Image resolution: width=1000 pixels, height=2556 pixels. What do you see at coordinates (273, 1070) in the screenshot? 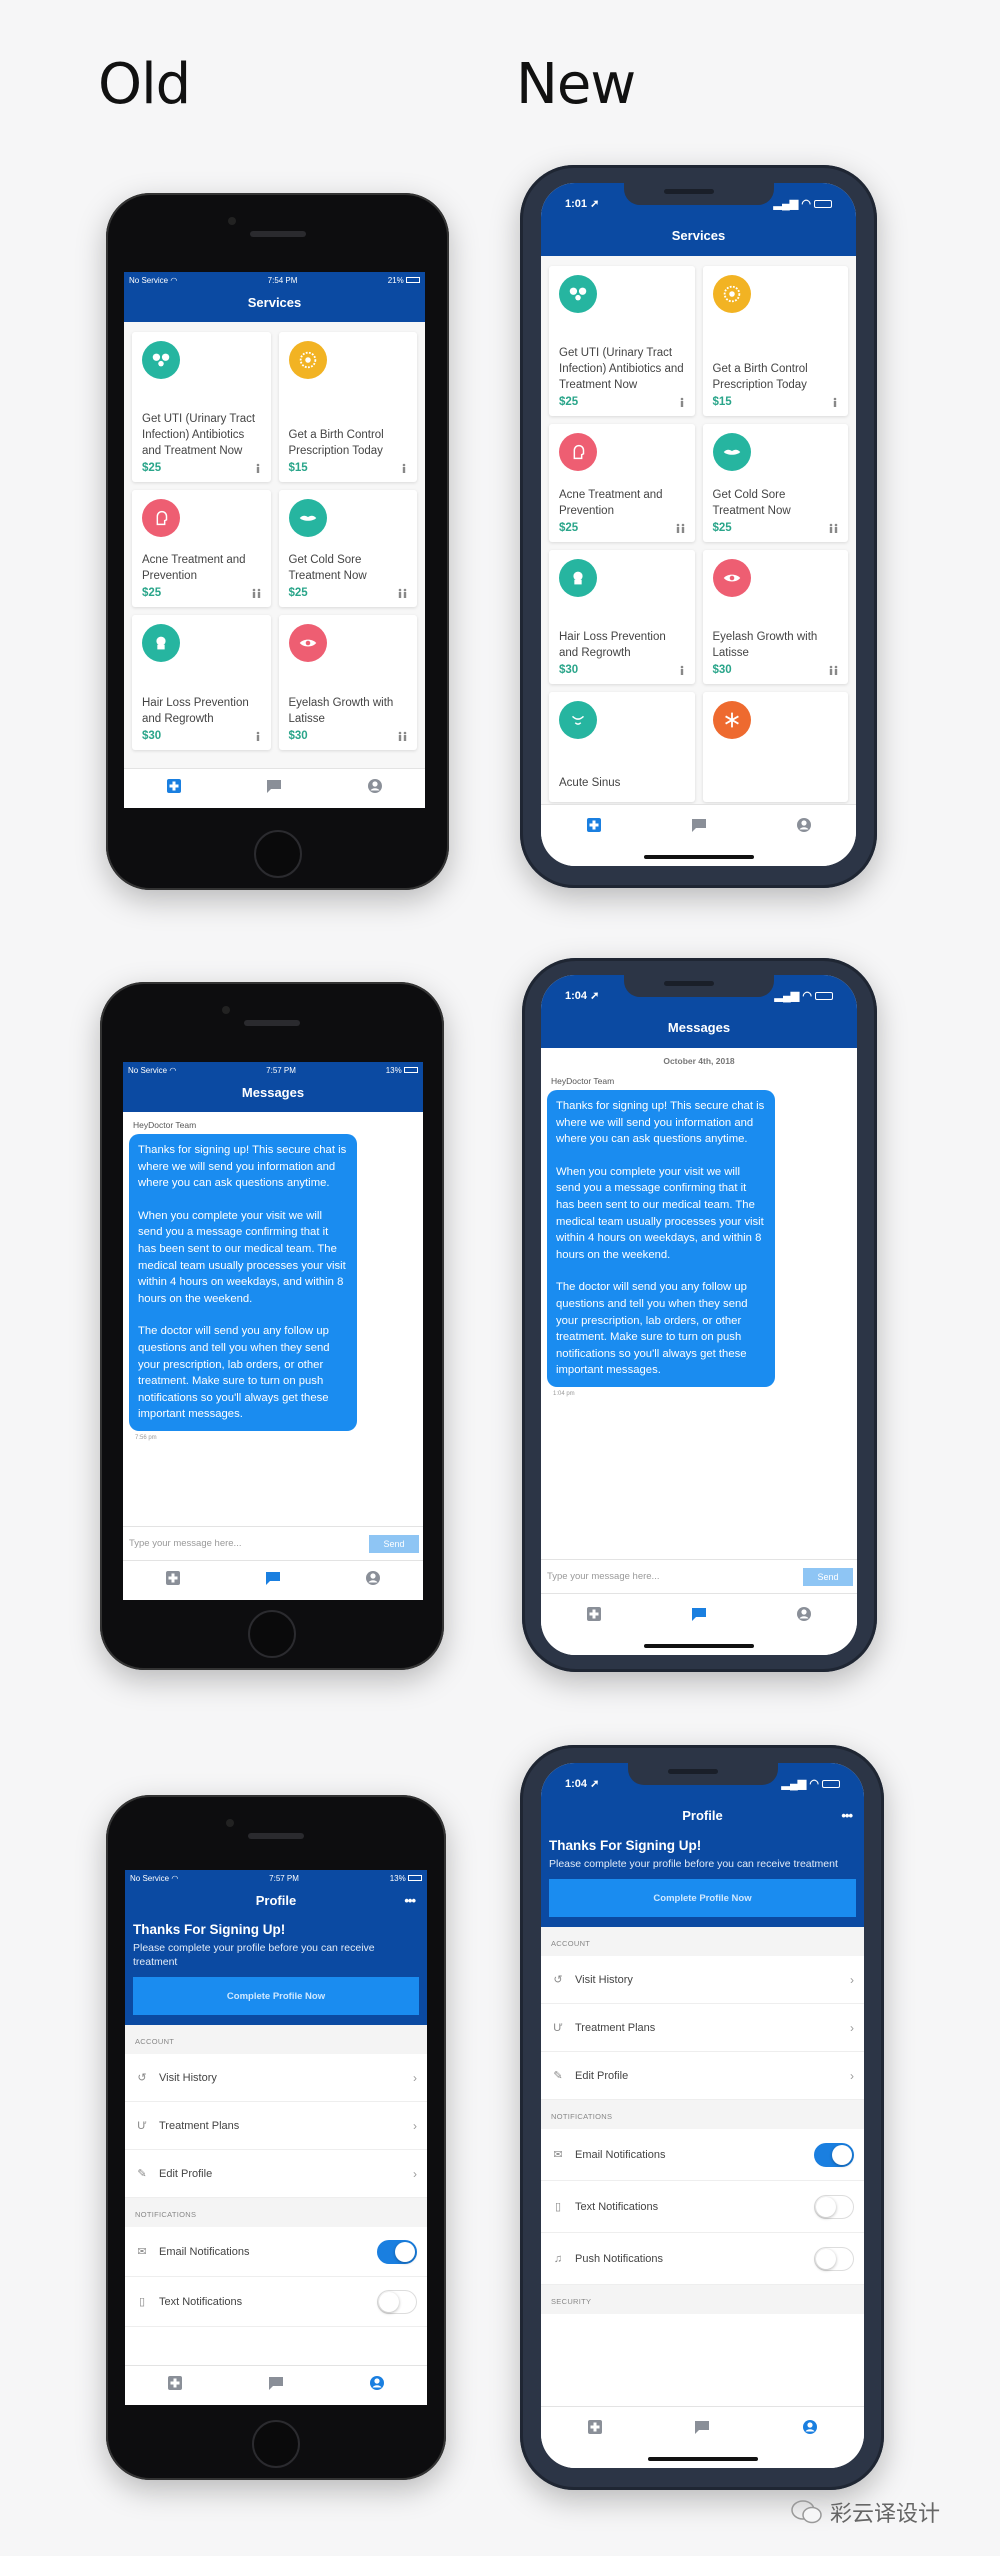
I see `status-bar: No Service ◠ 7:57 PM 13%` at bounding box center [273, 1070].